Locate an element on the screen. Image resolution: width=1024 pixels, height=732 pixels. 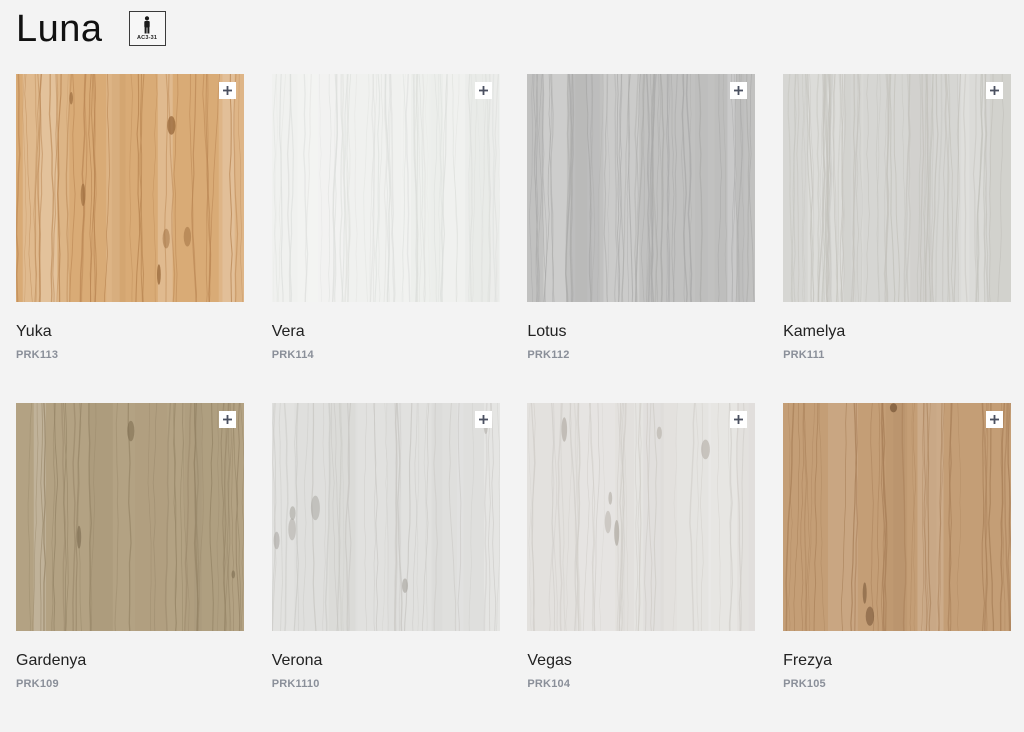
product-name: Kamelya is located at coordinates (897, 331).